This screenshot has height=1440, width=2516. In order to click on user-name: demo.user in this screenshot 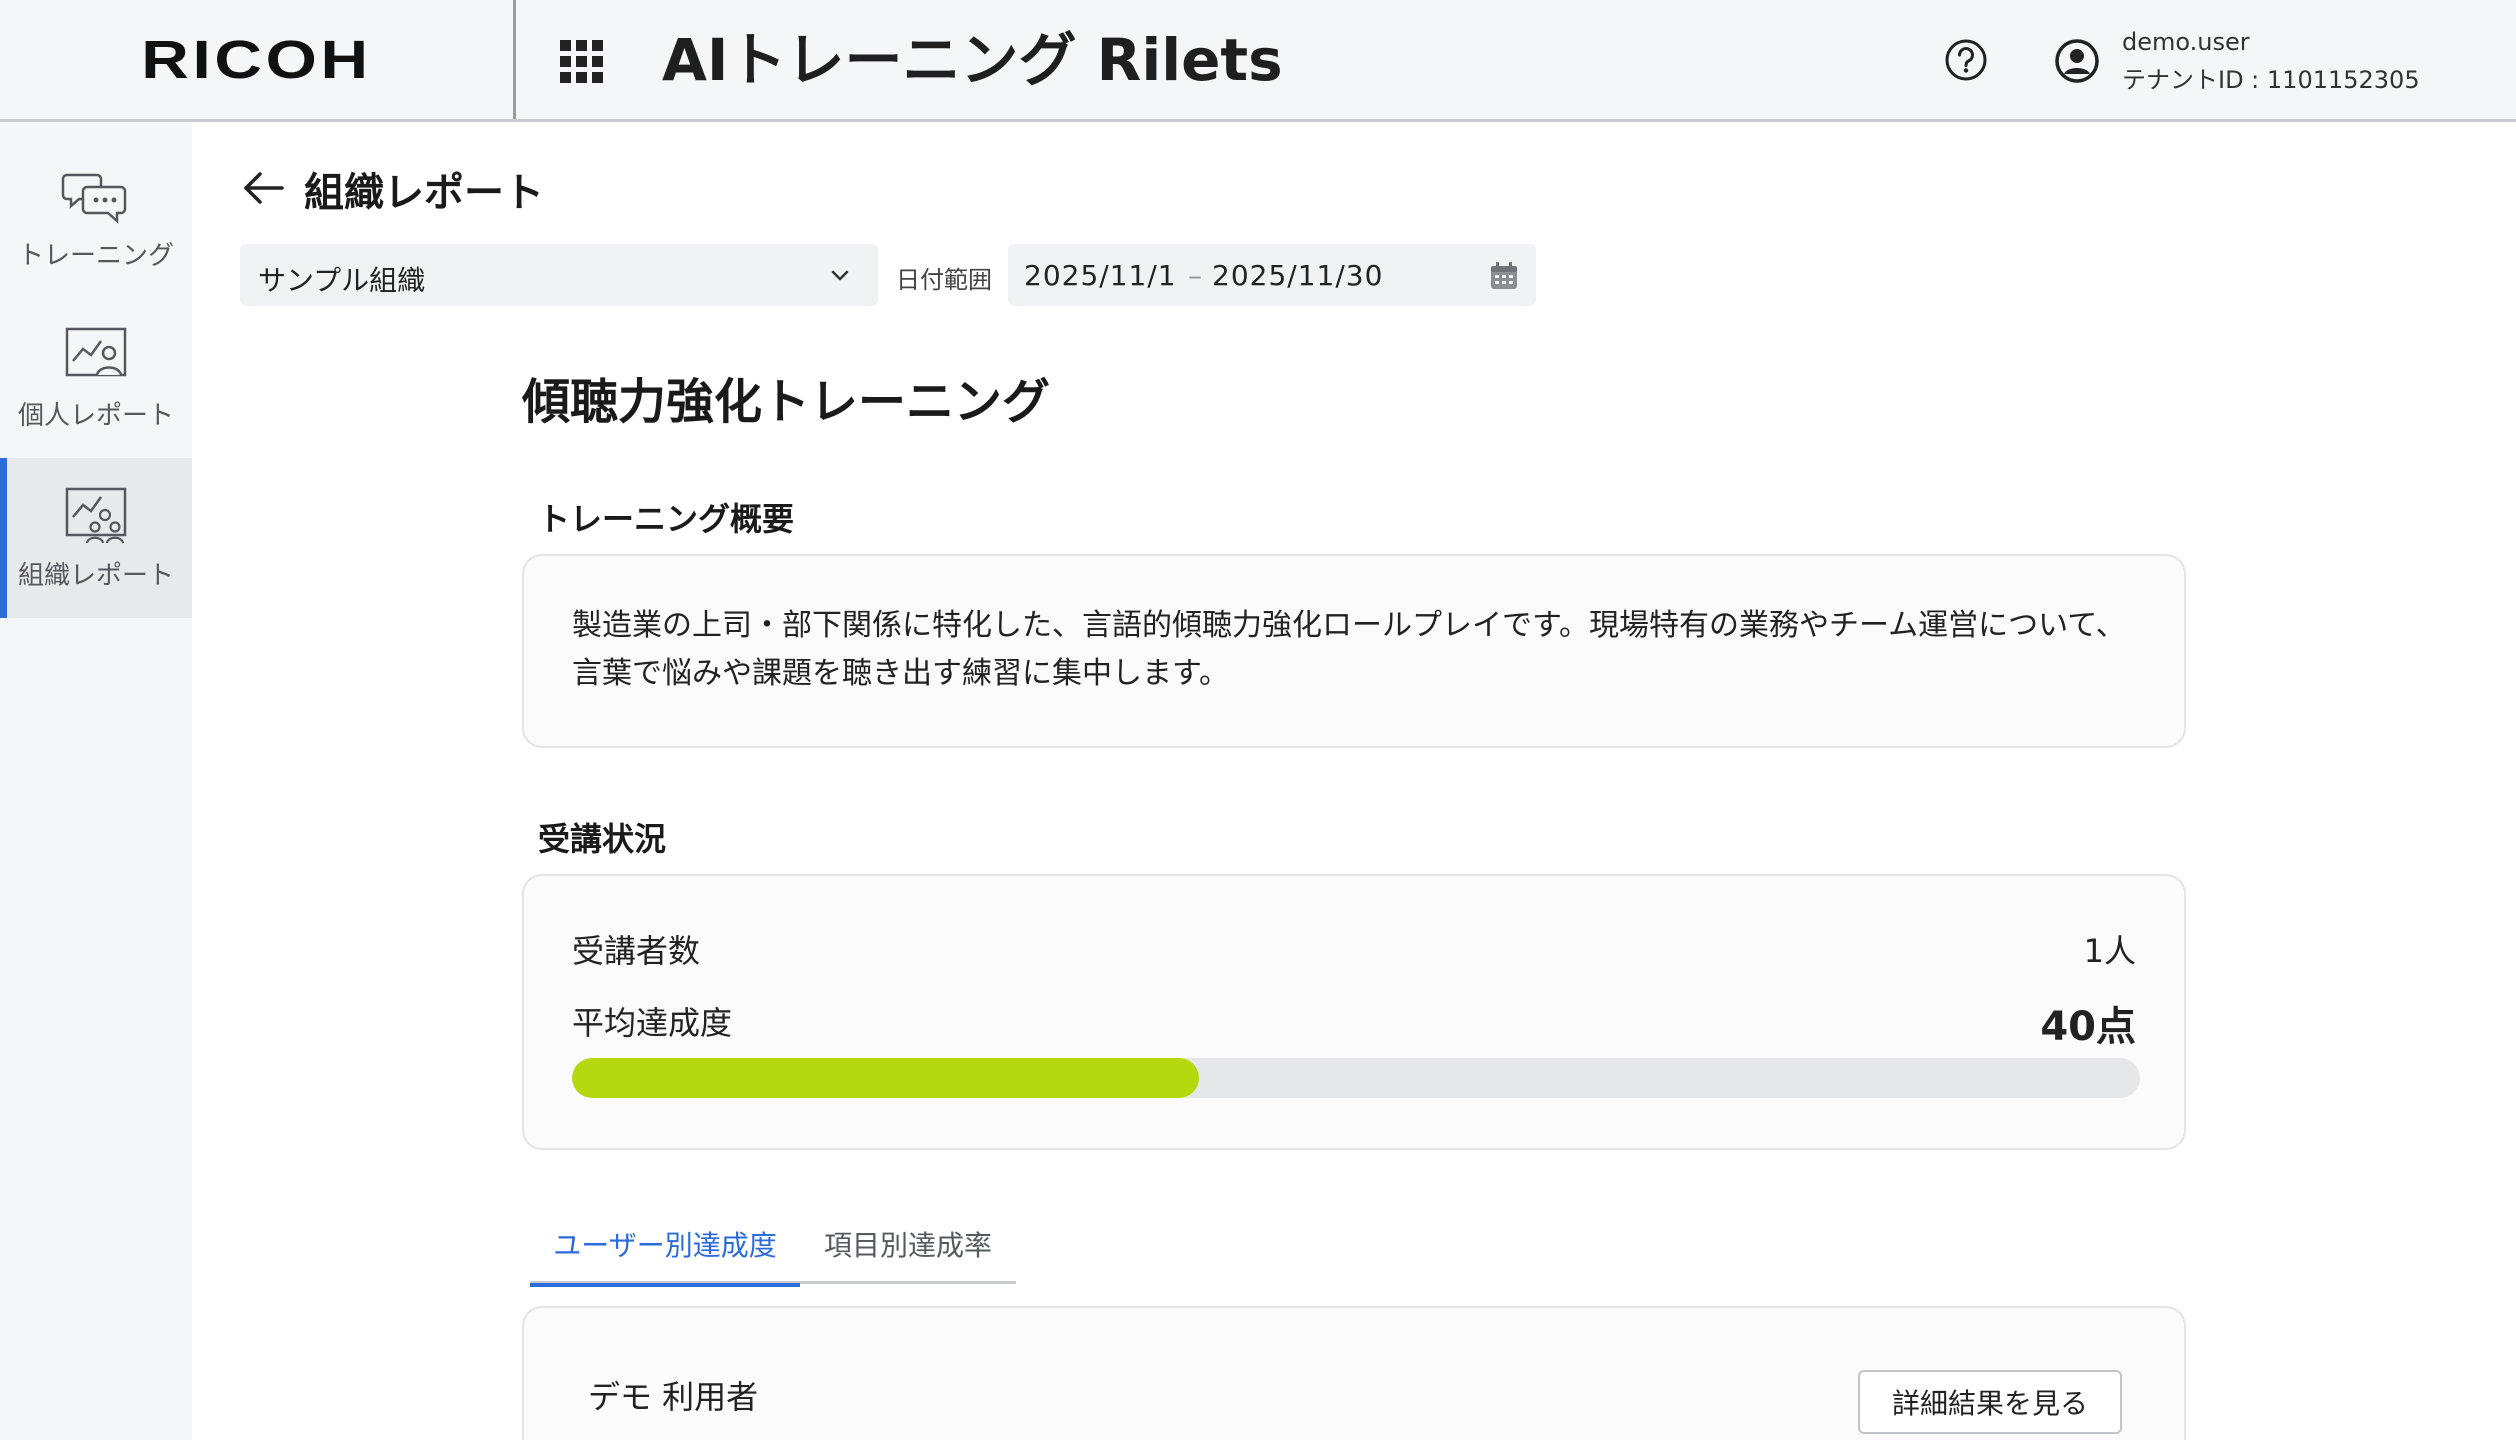, I will do `click(2186, 42)`.